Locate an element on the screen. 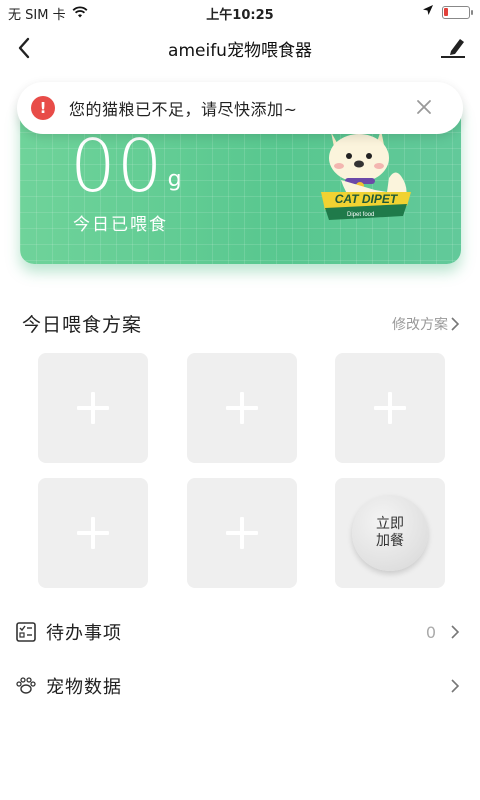 The height and width of the screenshot is (800, 480). warning-icon: ! is located at coordinates (43, 108).